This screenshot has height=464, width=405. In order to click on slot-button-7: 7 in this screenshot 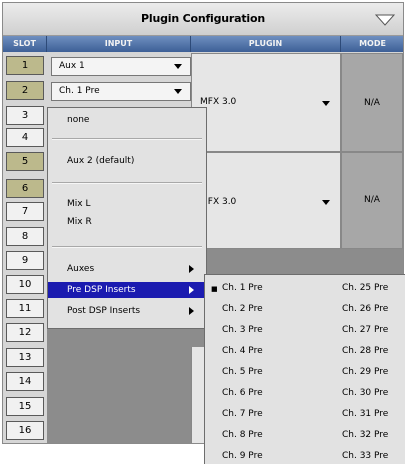, I will do `click(25, 211)`.